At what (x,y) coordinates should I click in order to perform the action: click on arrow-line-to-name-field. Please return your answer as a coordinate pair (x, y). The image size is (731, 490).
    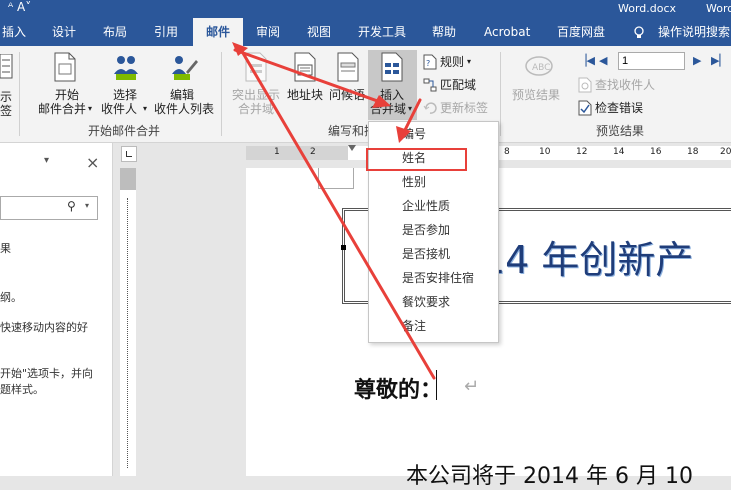
    Looking at the image, I should click on (411, 117).